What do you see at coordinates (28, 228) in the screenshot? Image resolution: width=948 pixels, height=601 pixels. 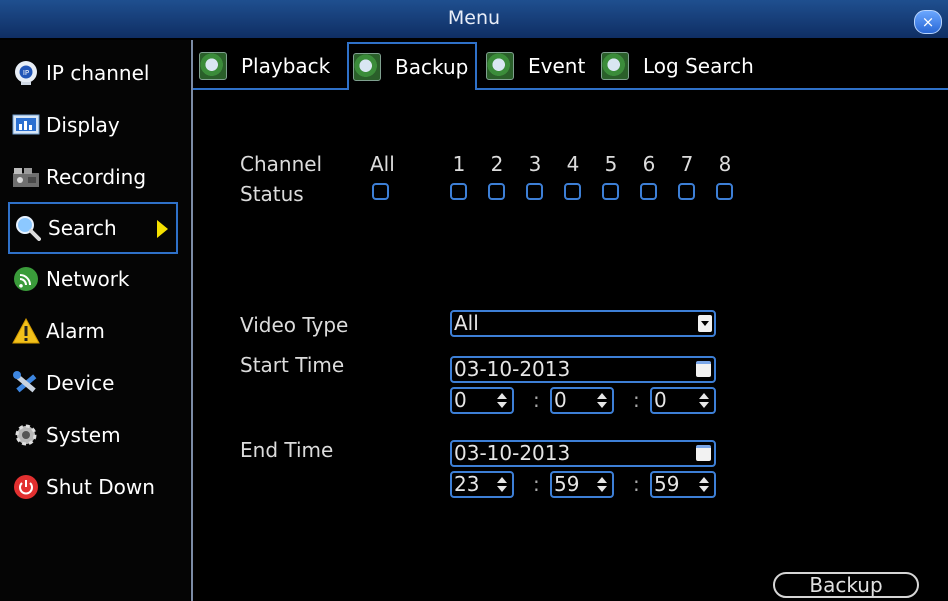 I see `search-icon` at bounding box center [28, 228].